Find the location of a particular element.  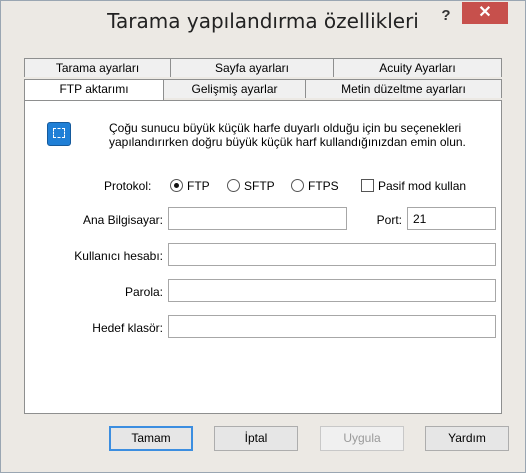

user-account-label: Kullanıcı hesabı: is located at coordinates (118, 256).